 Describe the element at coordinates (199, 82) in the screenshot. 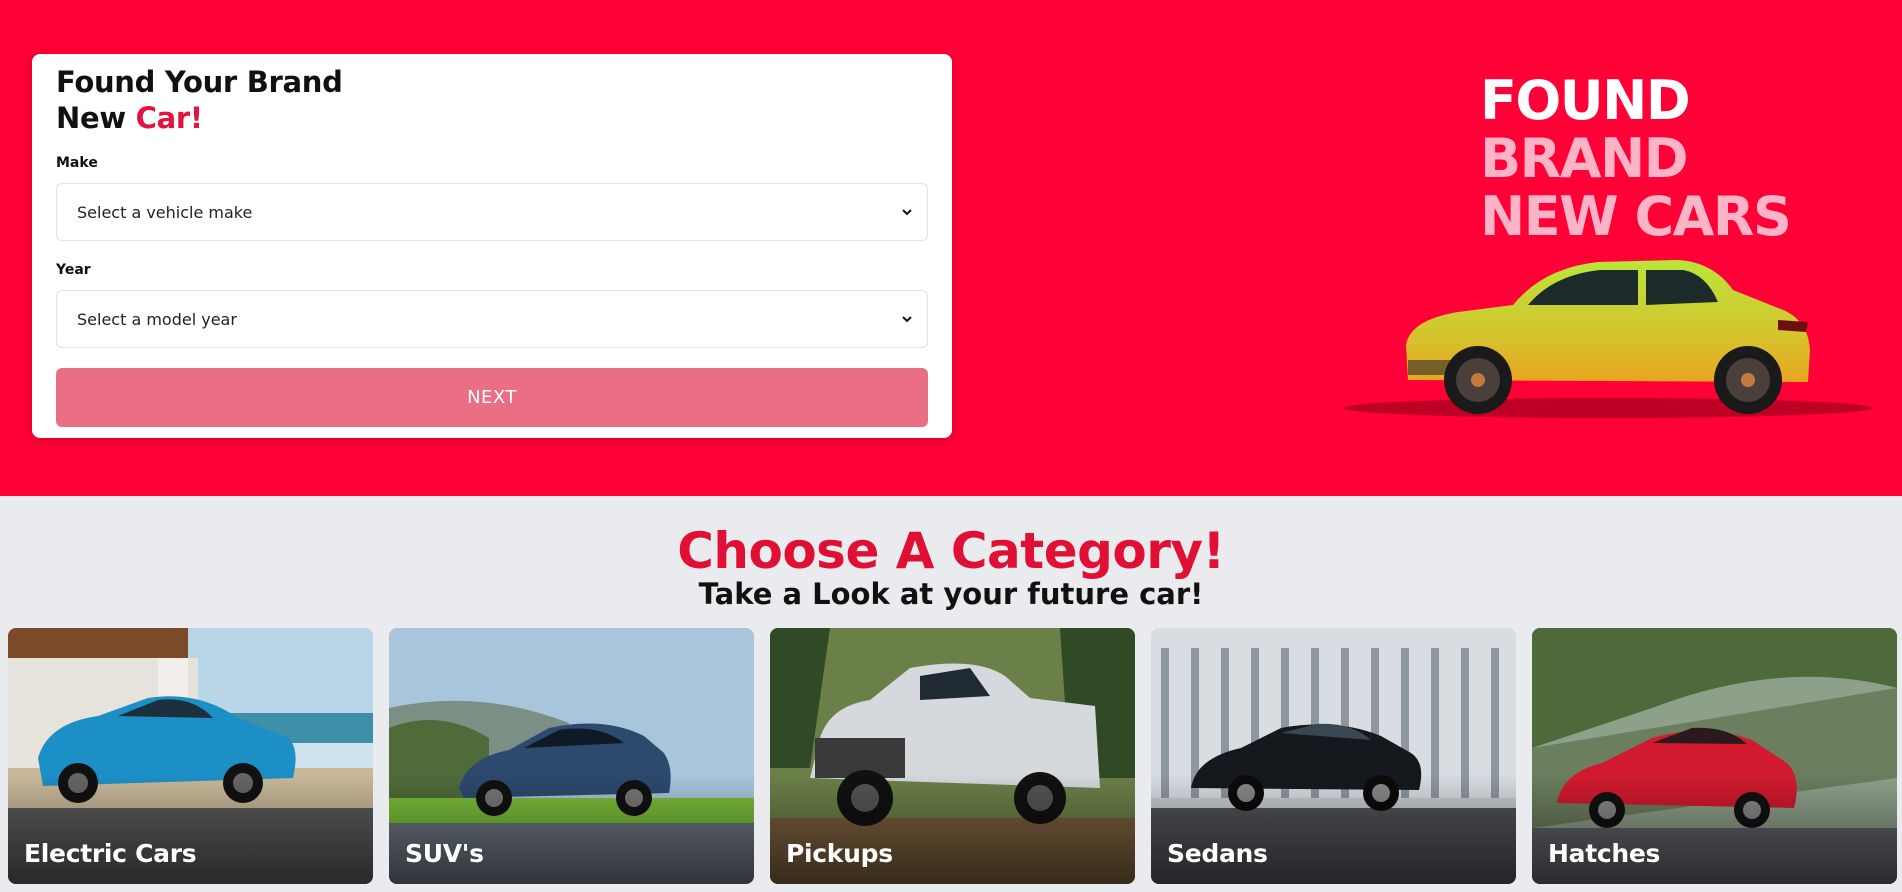

I see `form-title-line1: Found Your Brand` at that location.